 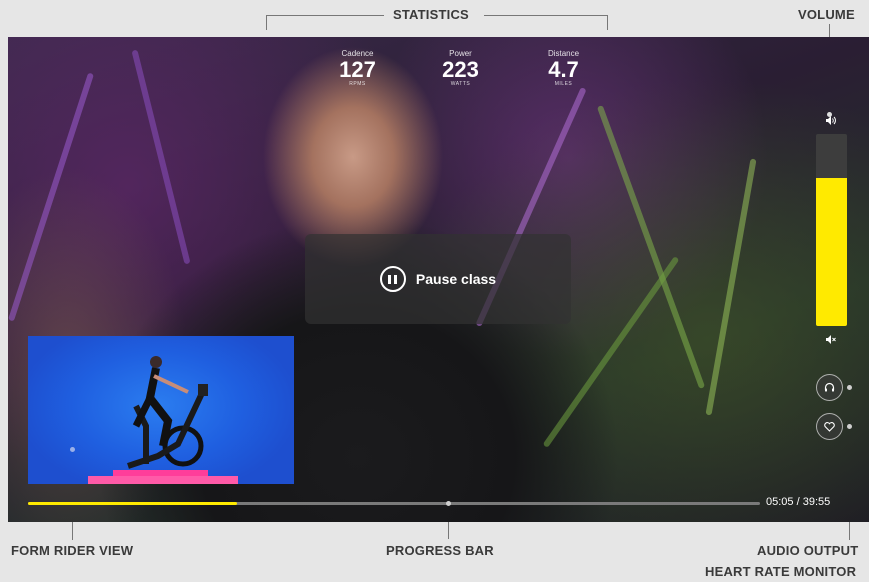 I want to click on heart-rate-monitor-callout: HEART RATE MONITOR, so click(x=781, y=571).